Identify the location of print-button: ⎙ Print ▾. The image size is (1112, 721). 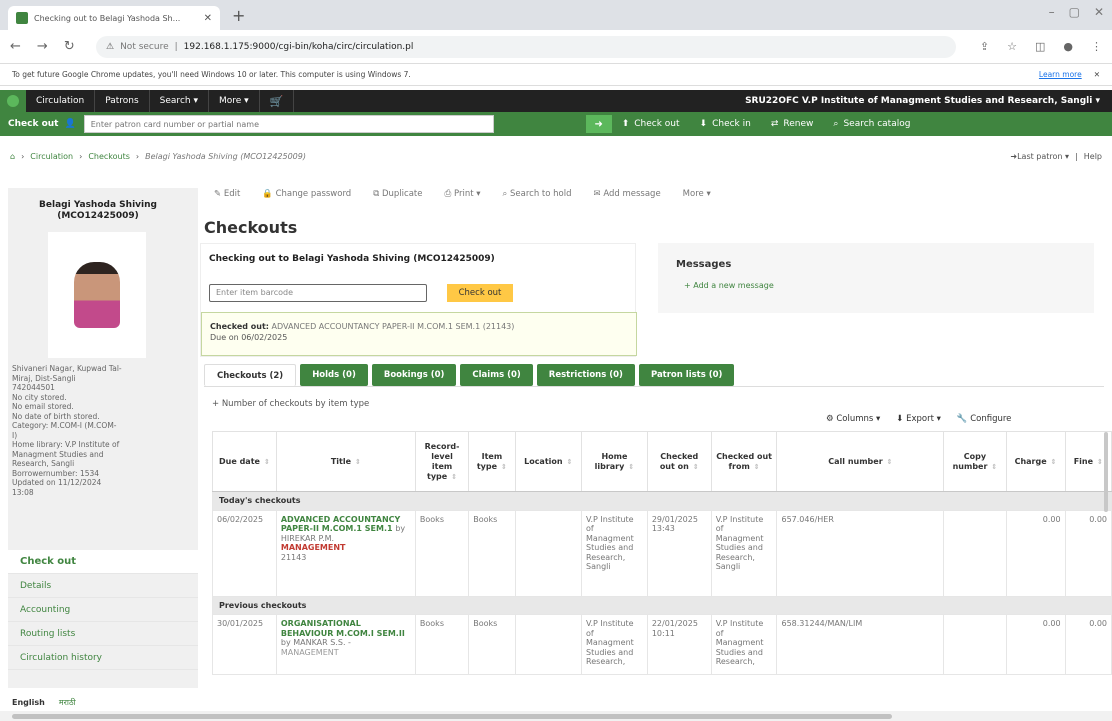
(462, 194).